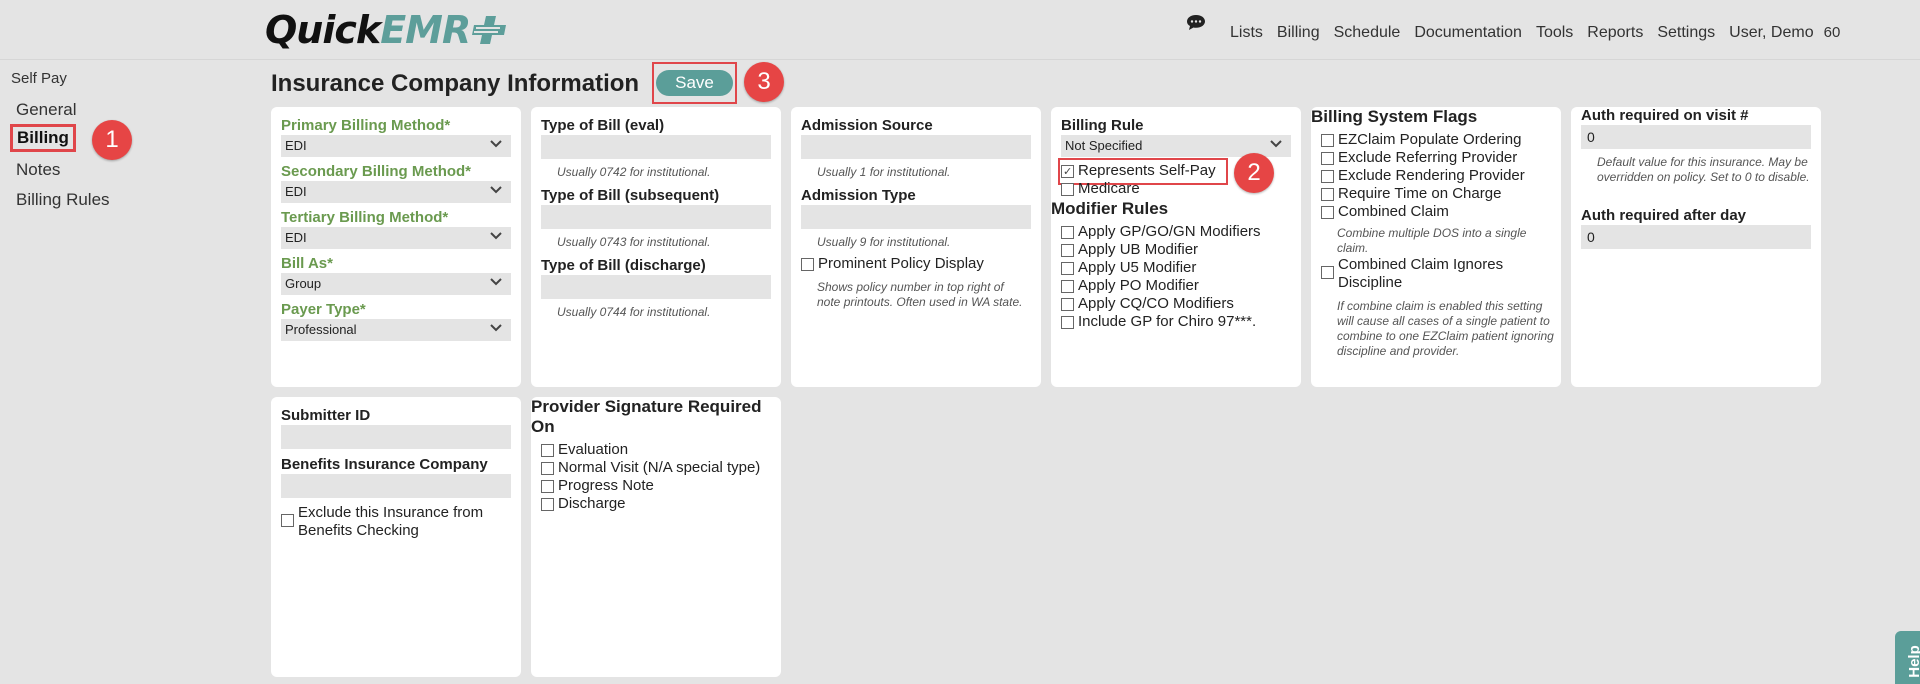 The width and height of the screenshot is (1920, 684). I want to click on save-button: Save, so click(694, 83).